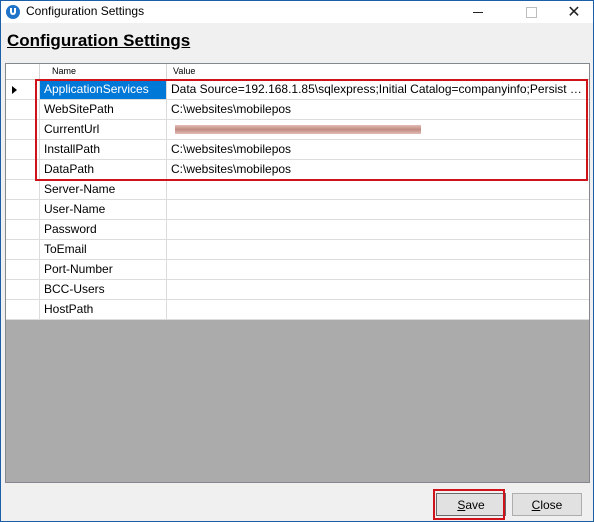  What do you see at coordinates (103, 249) in the screenshot?
I see `setting-name-cell: ToEmail` at bounding box center [103, 249].